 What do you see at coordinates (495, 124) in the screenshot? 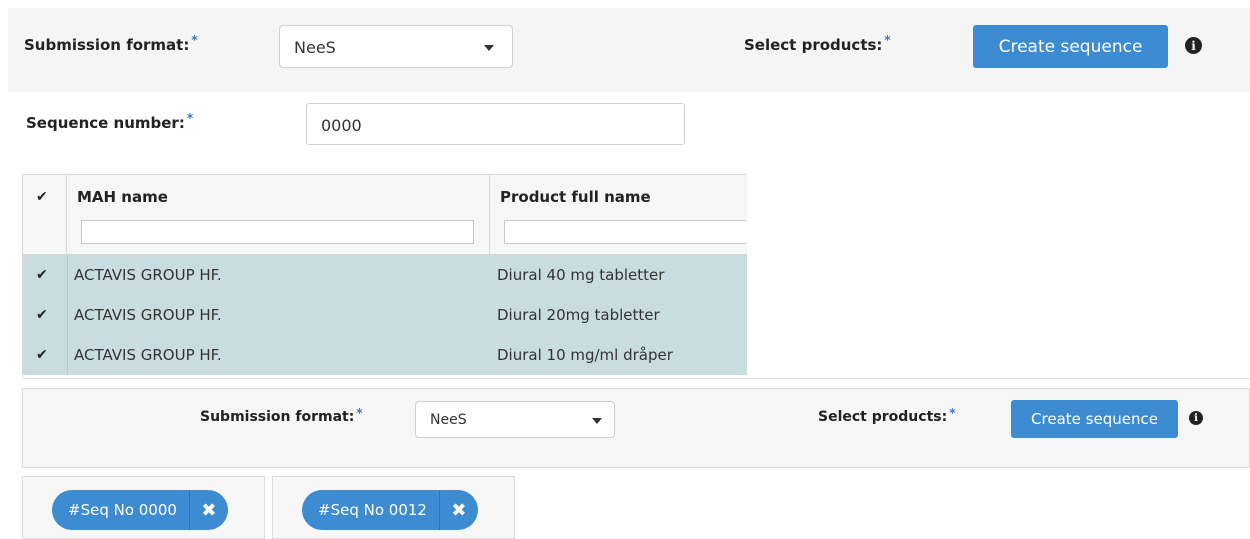
I see `sequence-number-input: 0000` at bounding box center [495, 124].